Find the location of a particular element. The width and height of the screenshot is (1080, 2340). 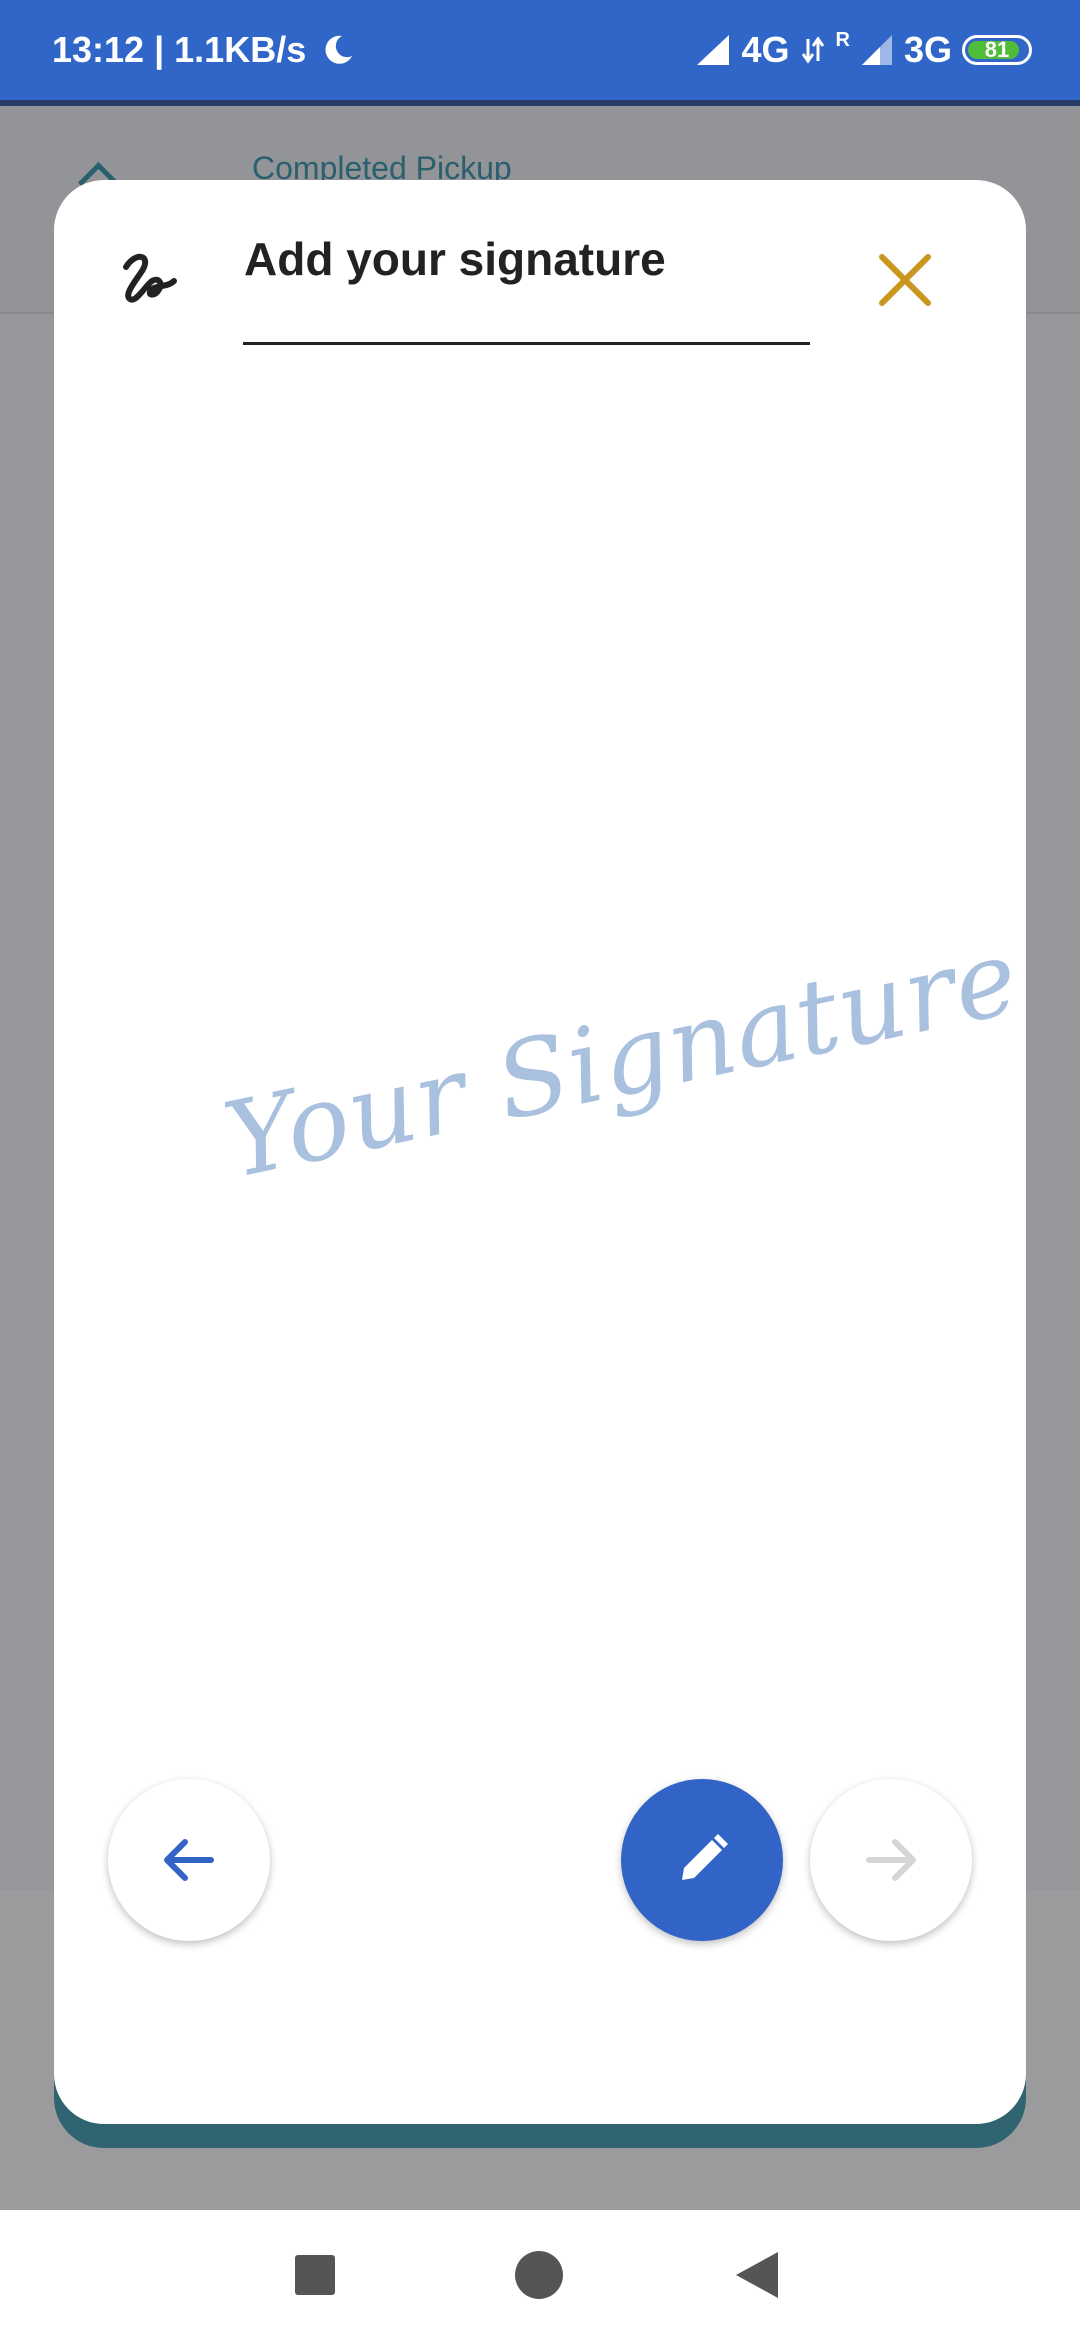

network-4g: 4G is located at coordinates (765, 49).